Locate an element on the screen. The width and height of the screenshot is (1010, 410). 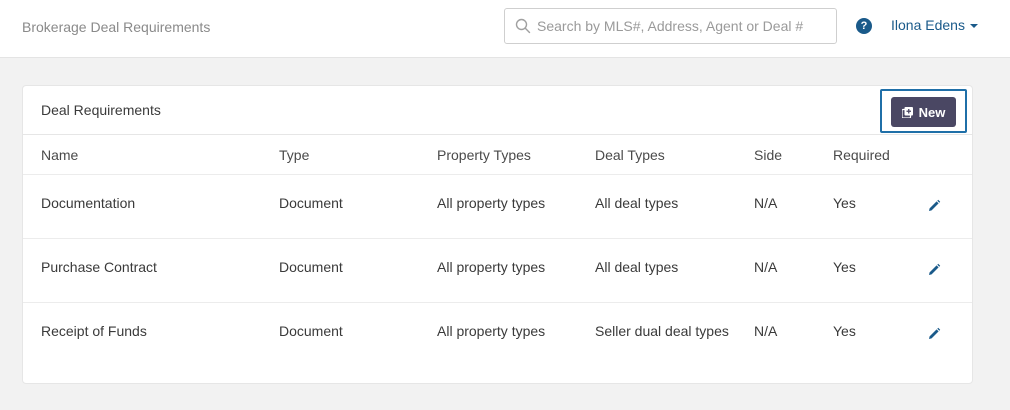
search-box is located at coordinates (670, 26).